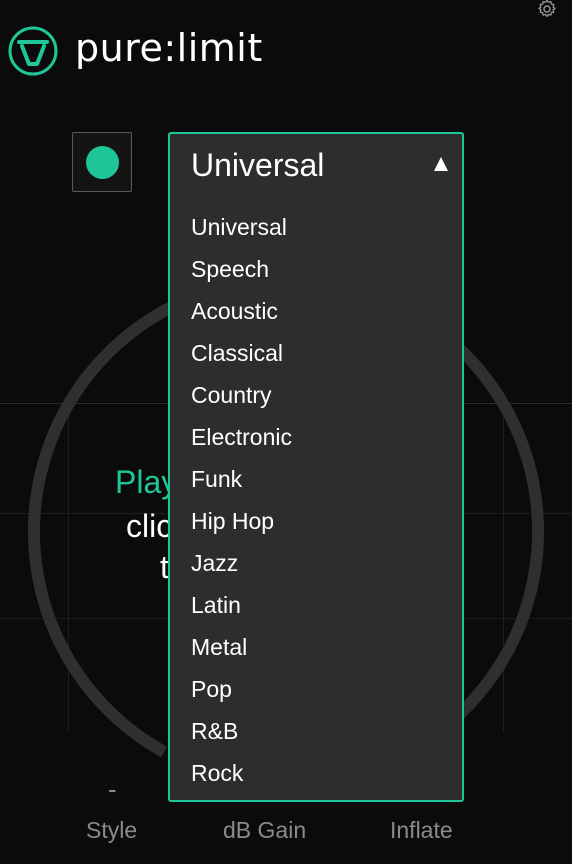 The image size is (572, 864). I want to click on dropdown-option: Rock, so click(316, 773).